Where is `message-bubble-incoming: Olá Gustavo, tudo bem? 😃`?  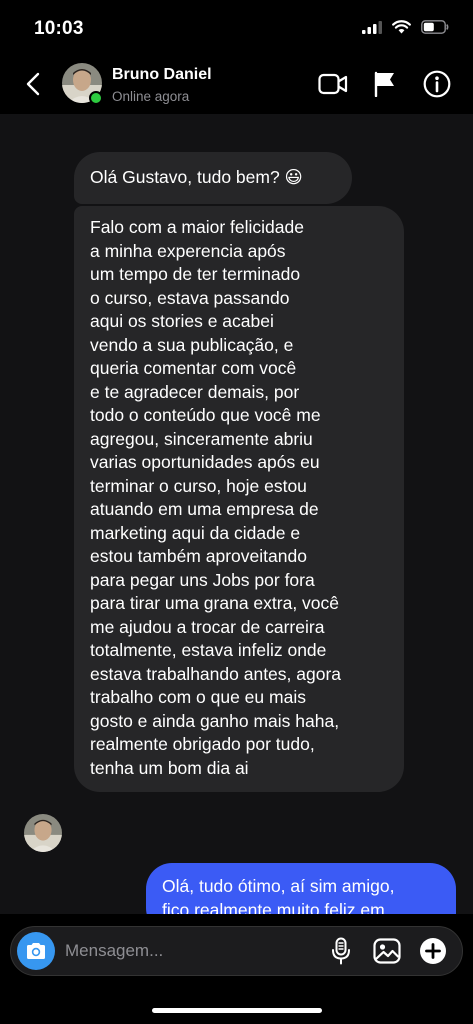
message-bubble-incoming: Olá Gustavo, tudo bem? 😃 is located at coordinates (213, 178).